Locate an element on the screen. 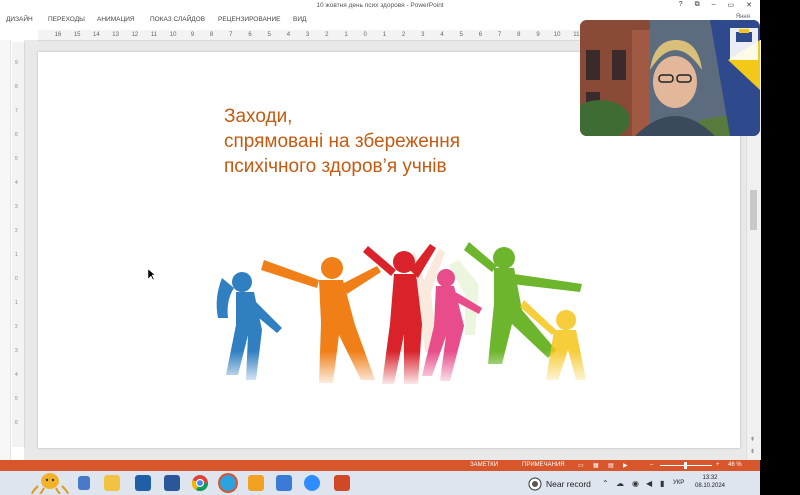 The image size is (800, 495). tab-review: РЕЦЕНЗИРОВАНИЕ is located at coordinates (249, 19).